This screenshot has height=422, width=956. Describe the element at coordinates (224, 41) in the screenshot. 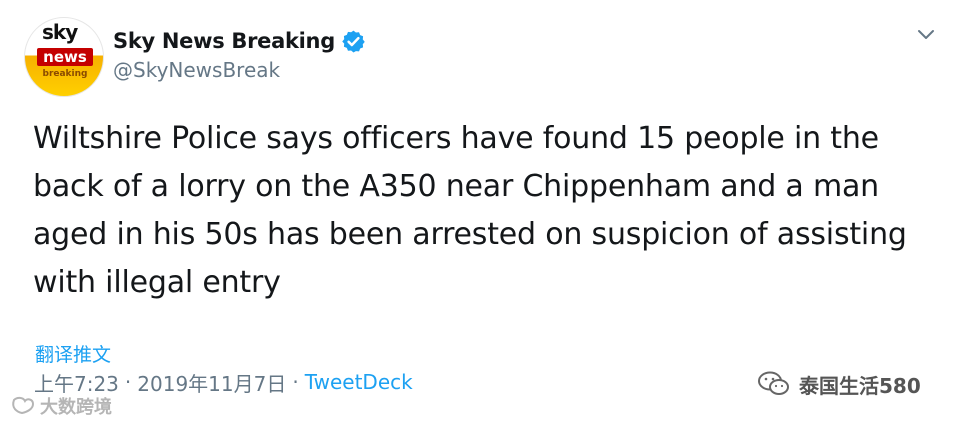

I see `author-display-name: Sky News Breaking` at that location.